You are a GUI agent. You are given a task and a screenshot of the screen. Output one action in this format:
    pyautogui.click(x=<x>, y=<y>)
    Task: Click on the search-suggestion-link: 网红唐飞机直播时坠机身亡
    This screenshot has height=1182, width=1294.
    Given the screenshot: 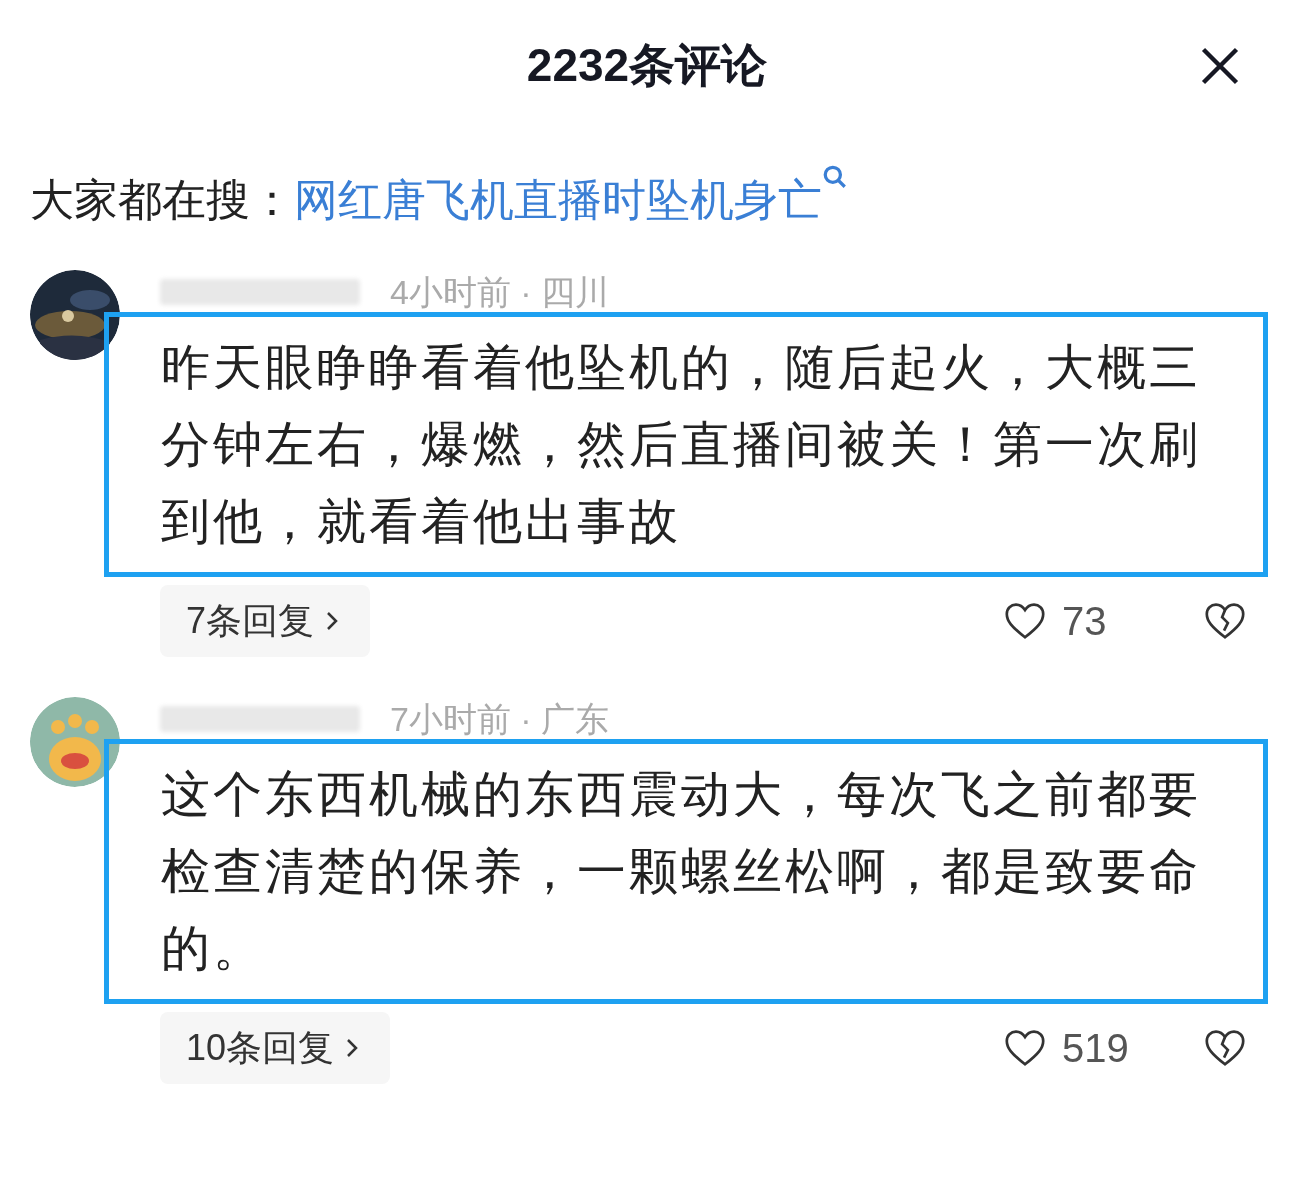 What is the action you would take?
    pyautogui.click(x=558, y=200)
    